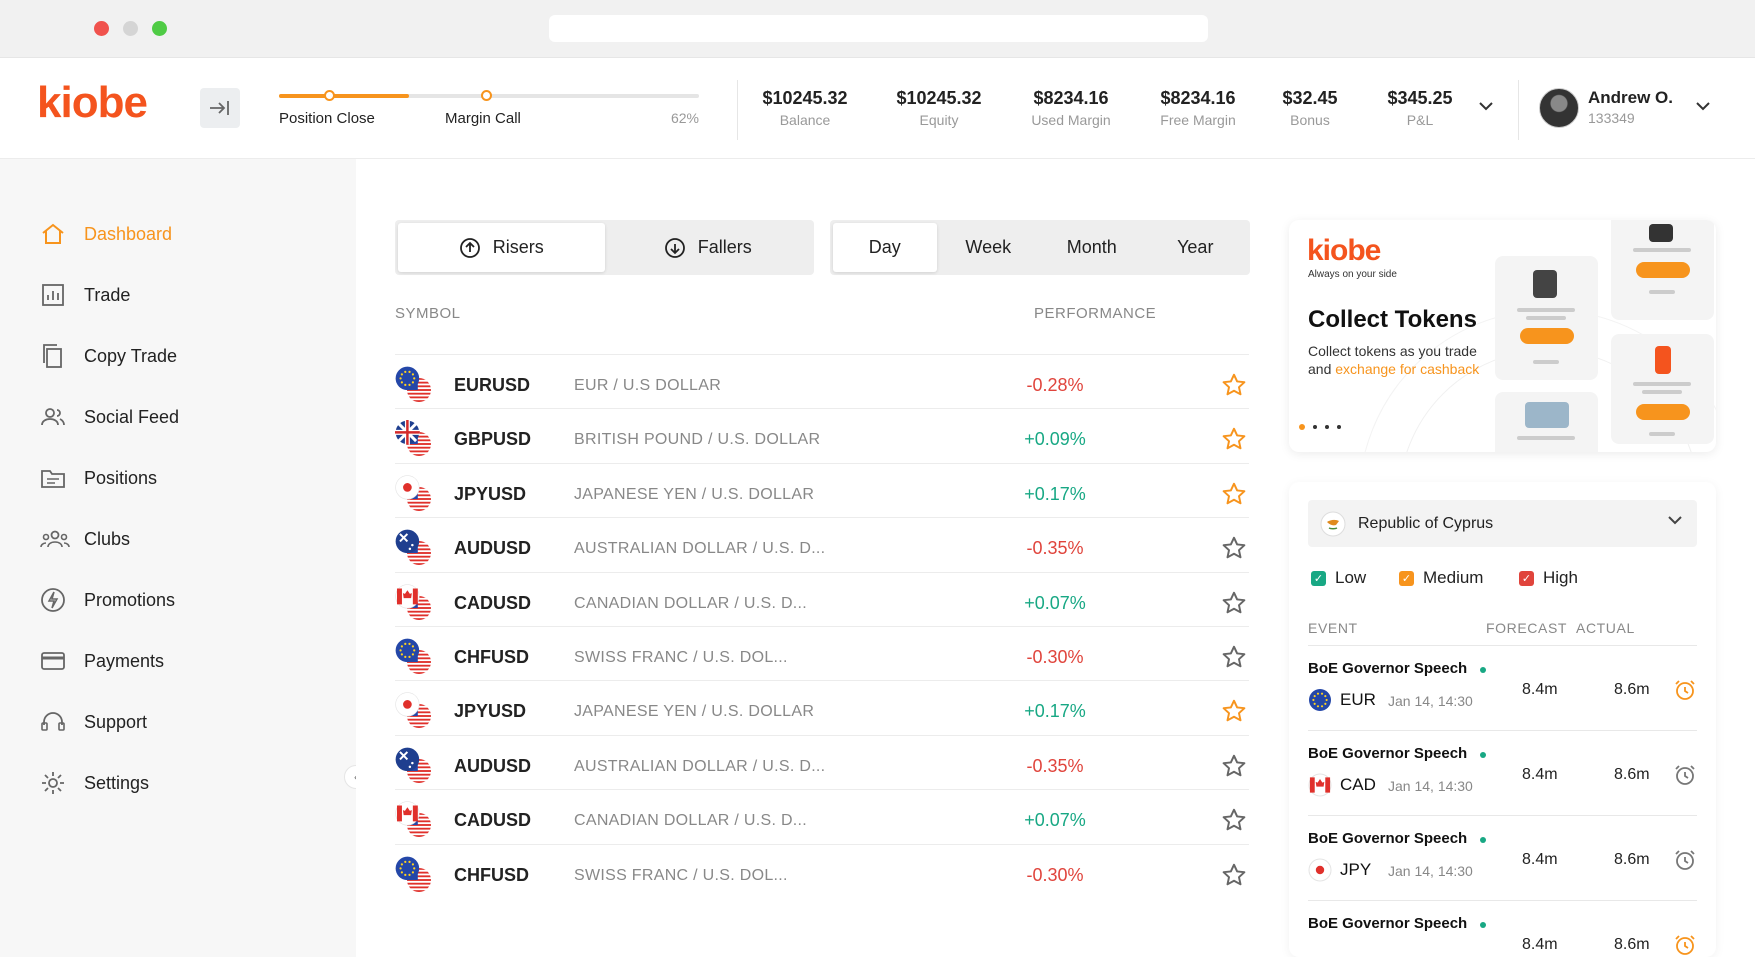 This screenshot has height=957, width=1755. I want to click on address-bar, so click(878, 28).